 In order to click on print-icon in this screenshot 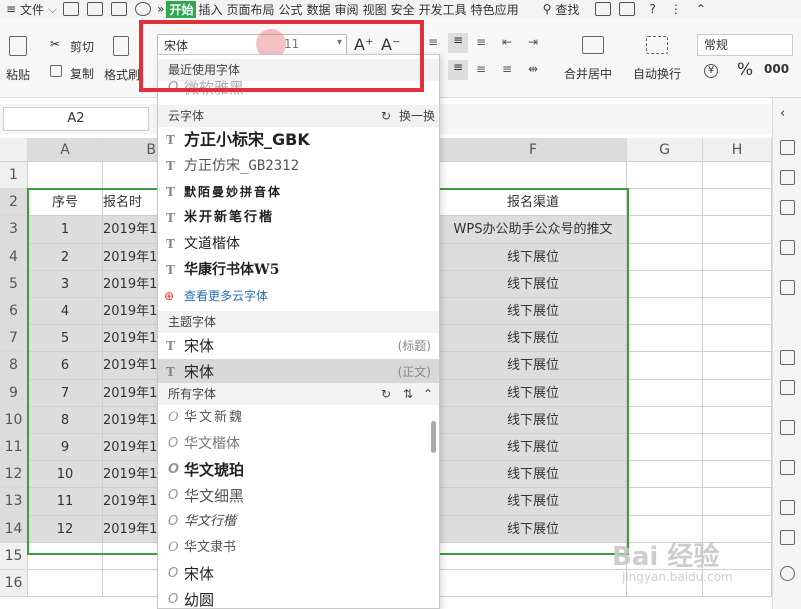, I will do `click(95, 9)`.